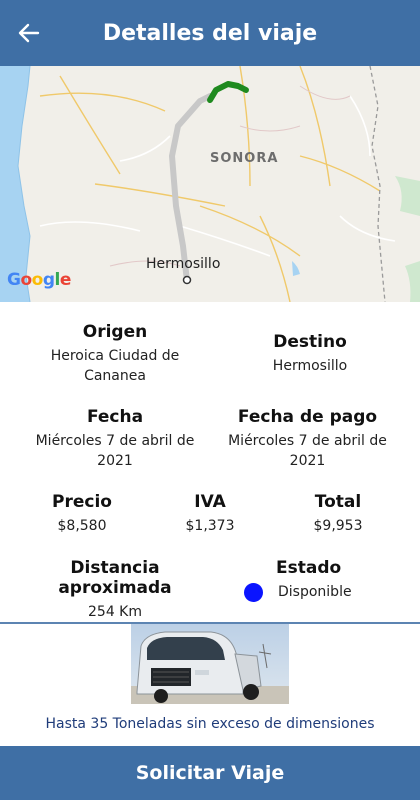 The height and width of the screenshot is (800, 420). I want to click on page-title: Detalles del viaje, so click(210, 33).